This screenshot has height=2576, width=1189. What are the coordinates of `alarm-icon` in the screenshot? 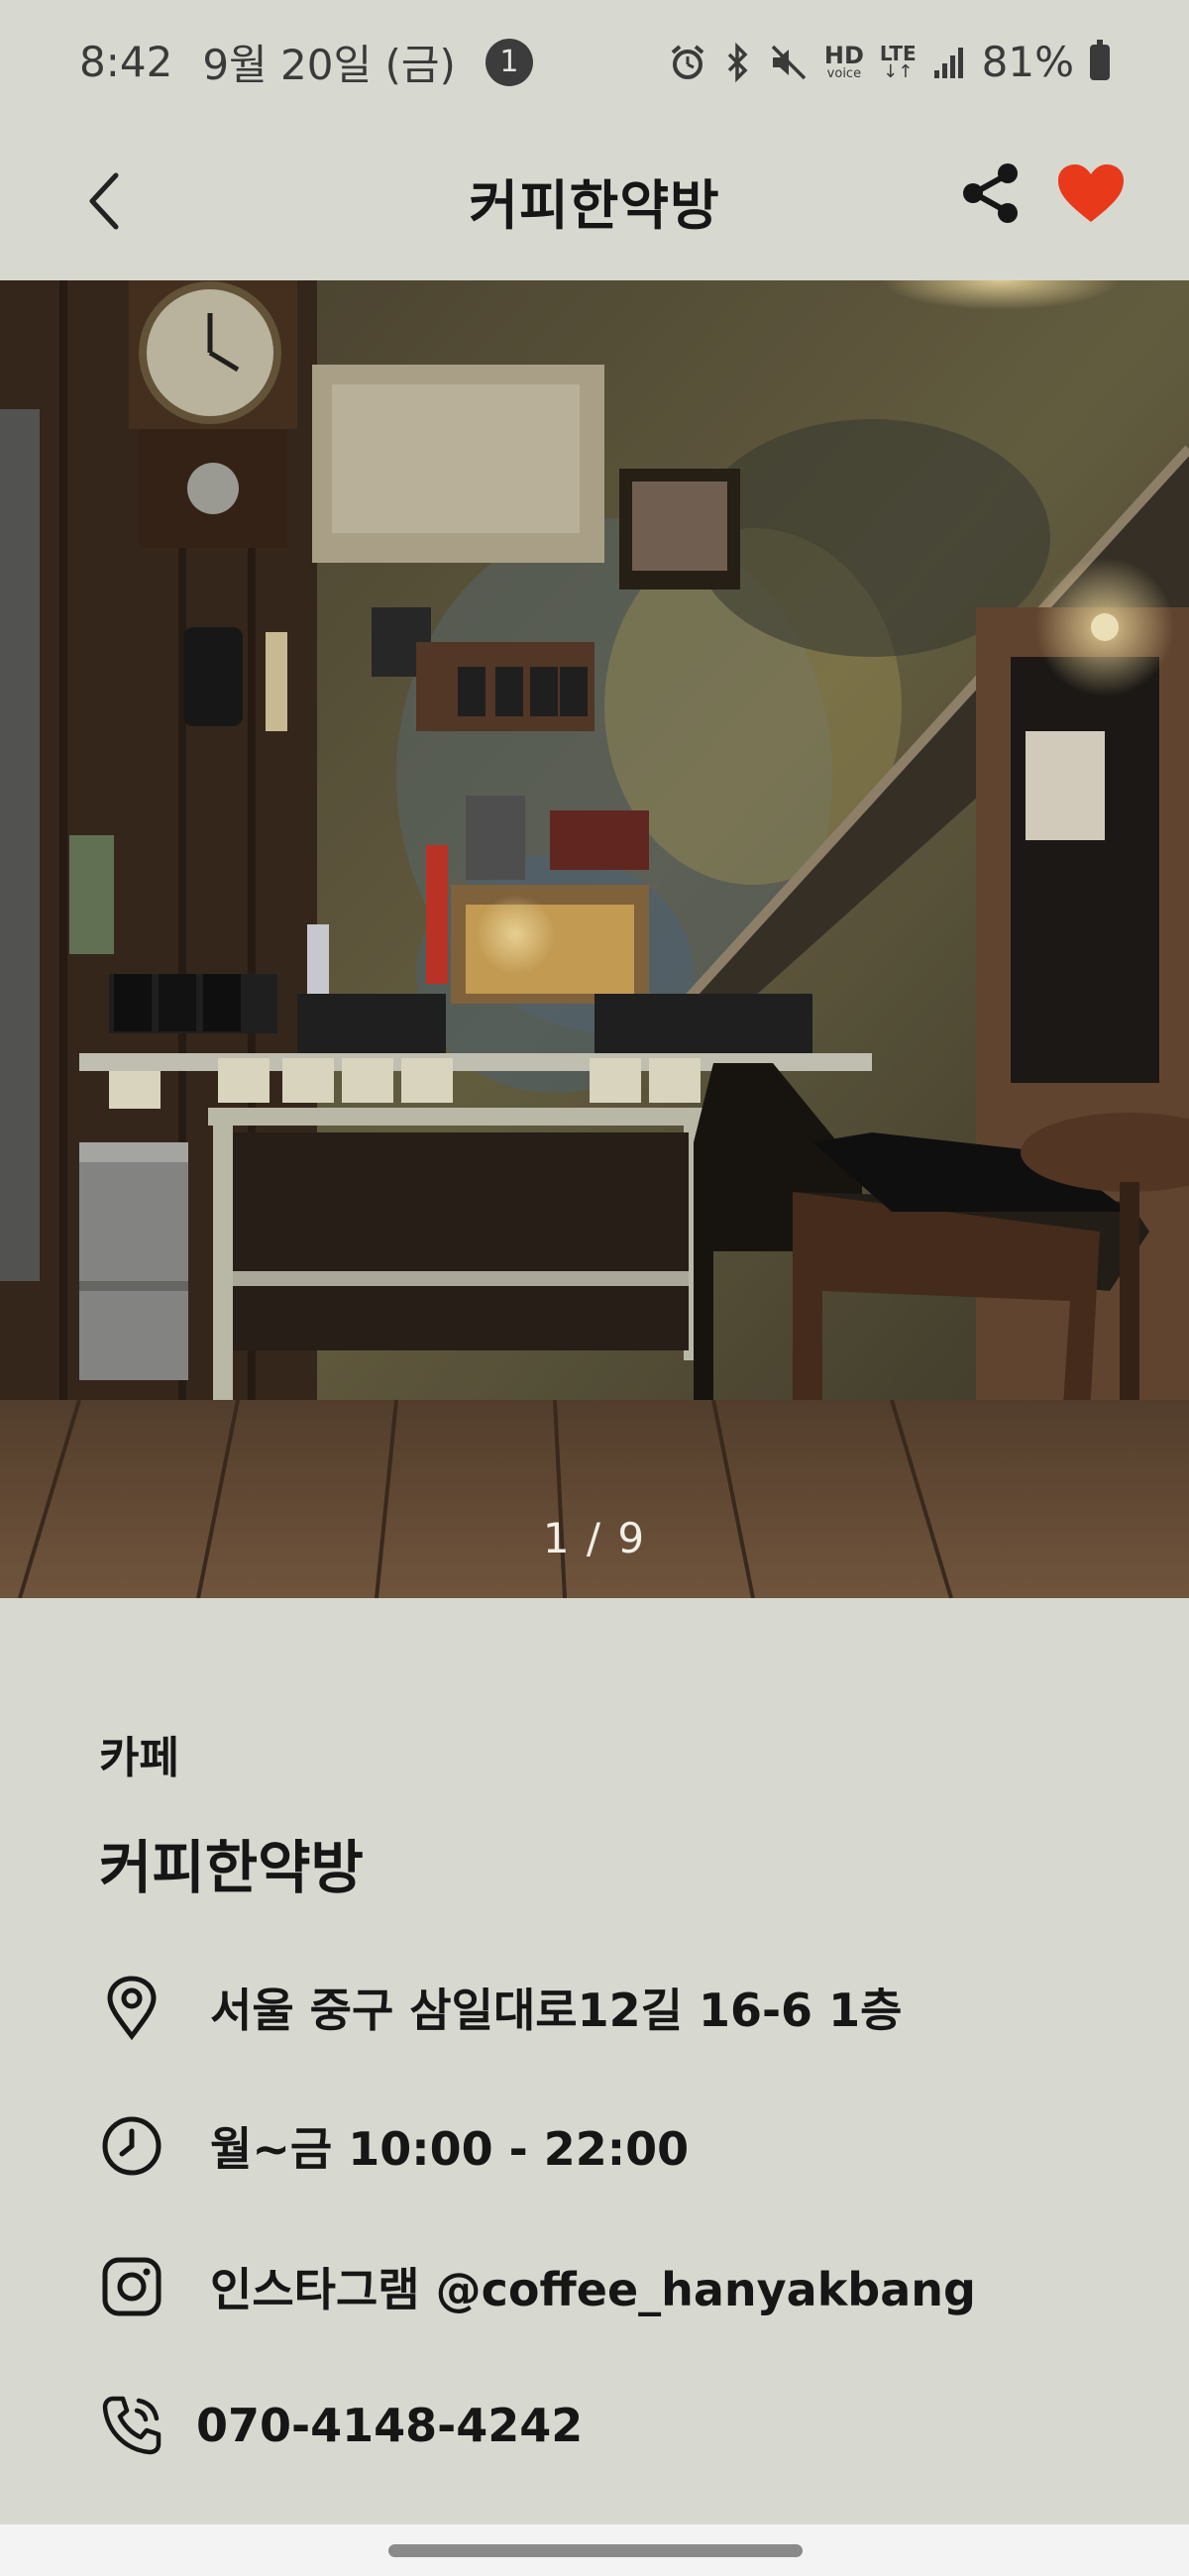 It's located at (687, 62).